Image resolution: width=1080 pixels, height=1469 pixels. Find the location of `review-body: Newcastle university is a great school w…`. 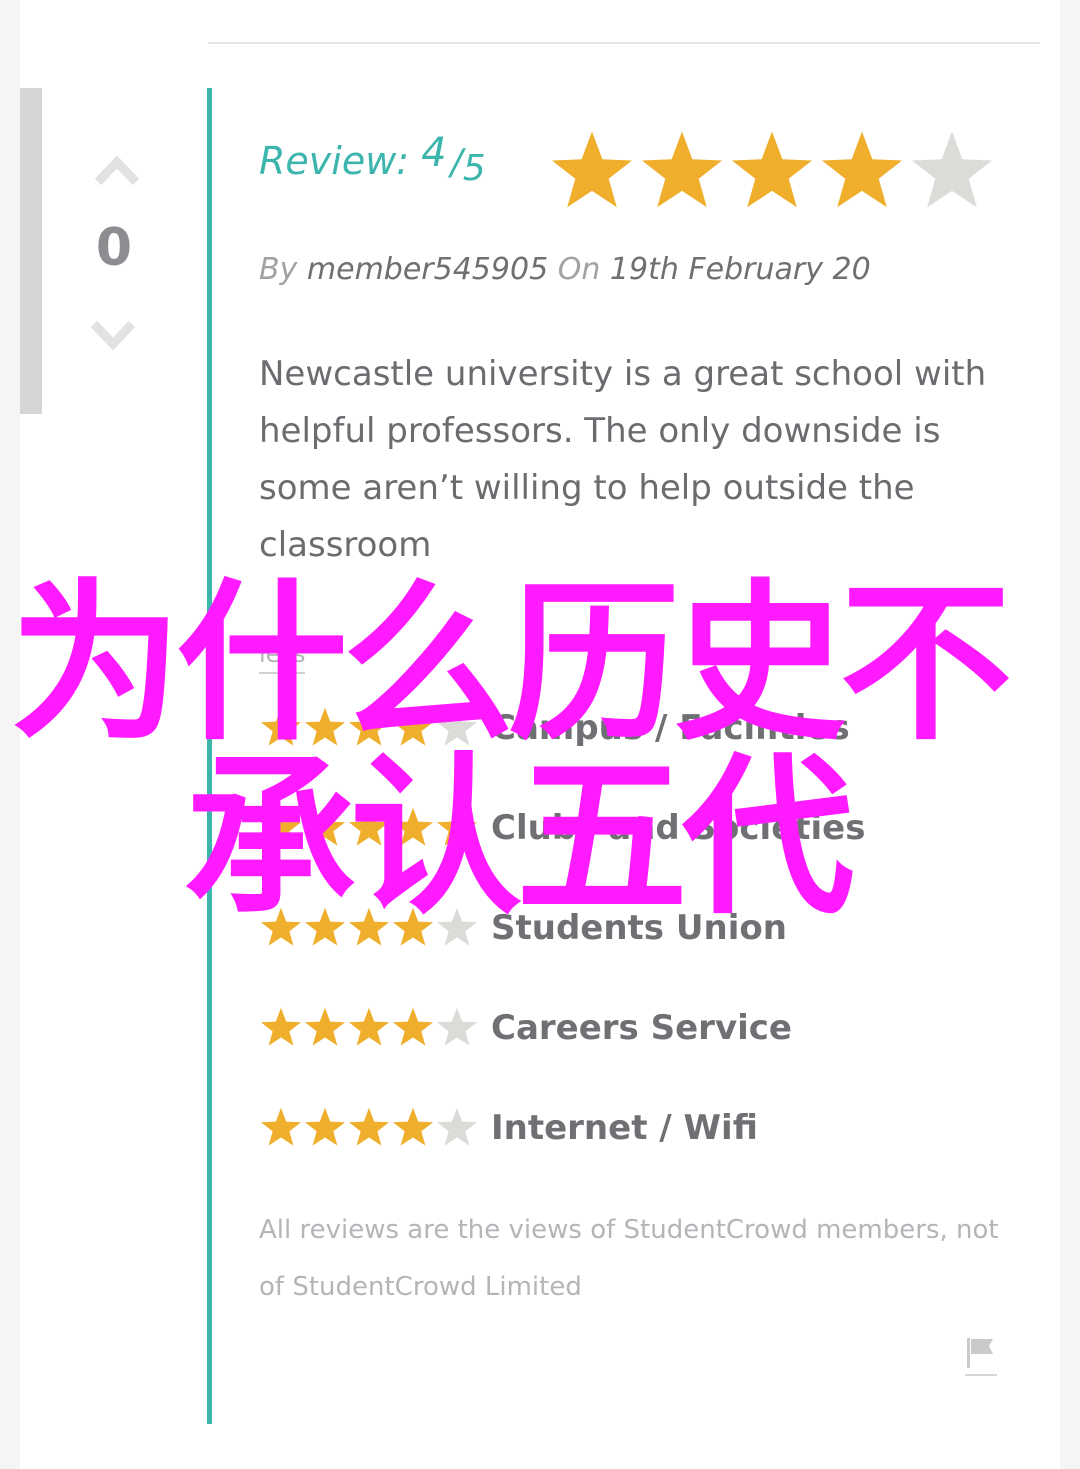

review-body: Newcastle university is a great school w… is located at coordinates (623, 459).